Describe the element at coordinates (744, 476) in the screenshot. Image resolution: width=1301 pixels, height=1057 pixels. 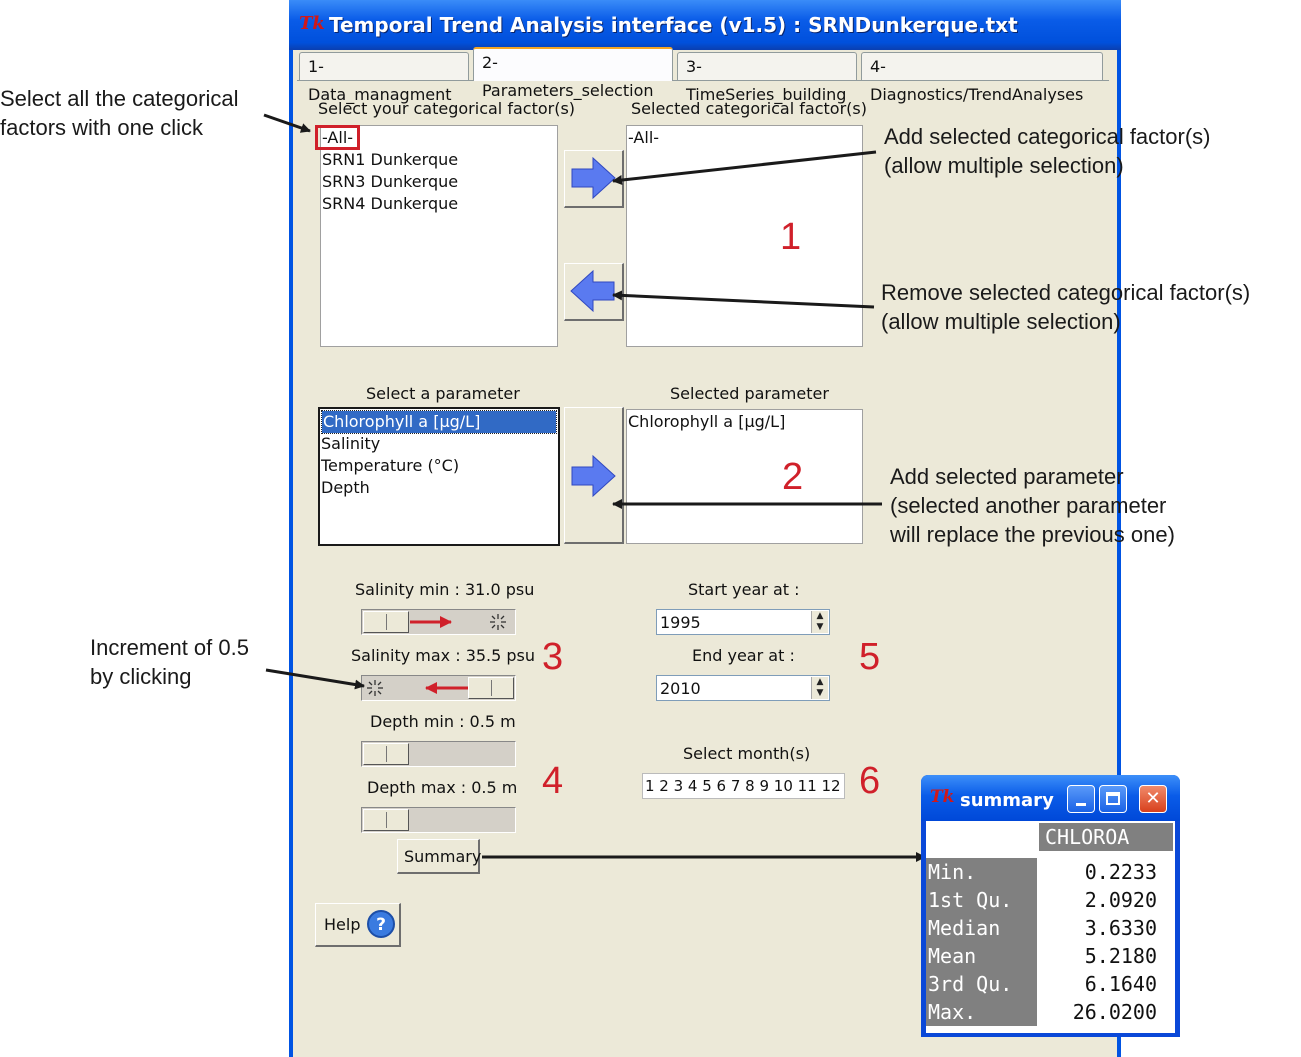
I see `selected-parameter-list: Chlorophyll a [µg/L]` at that location.